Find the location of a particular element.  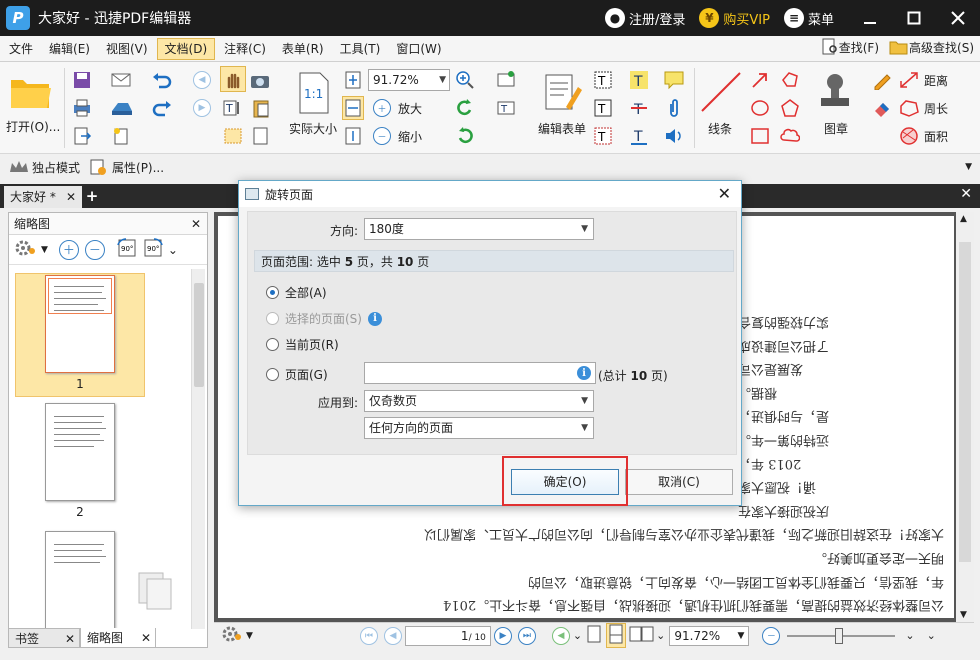

export-button is located at coordinates (82, 136).